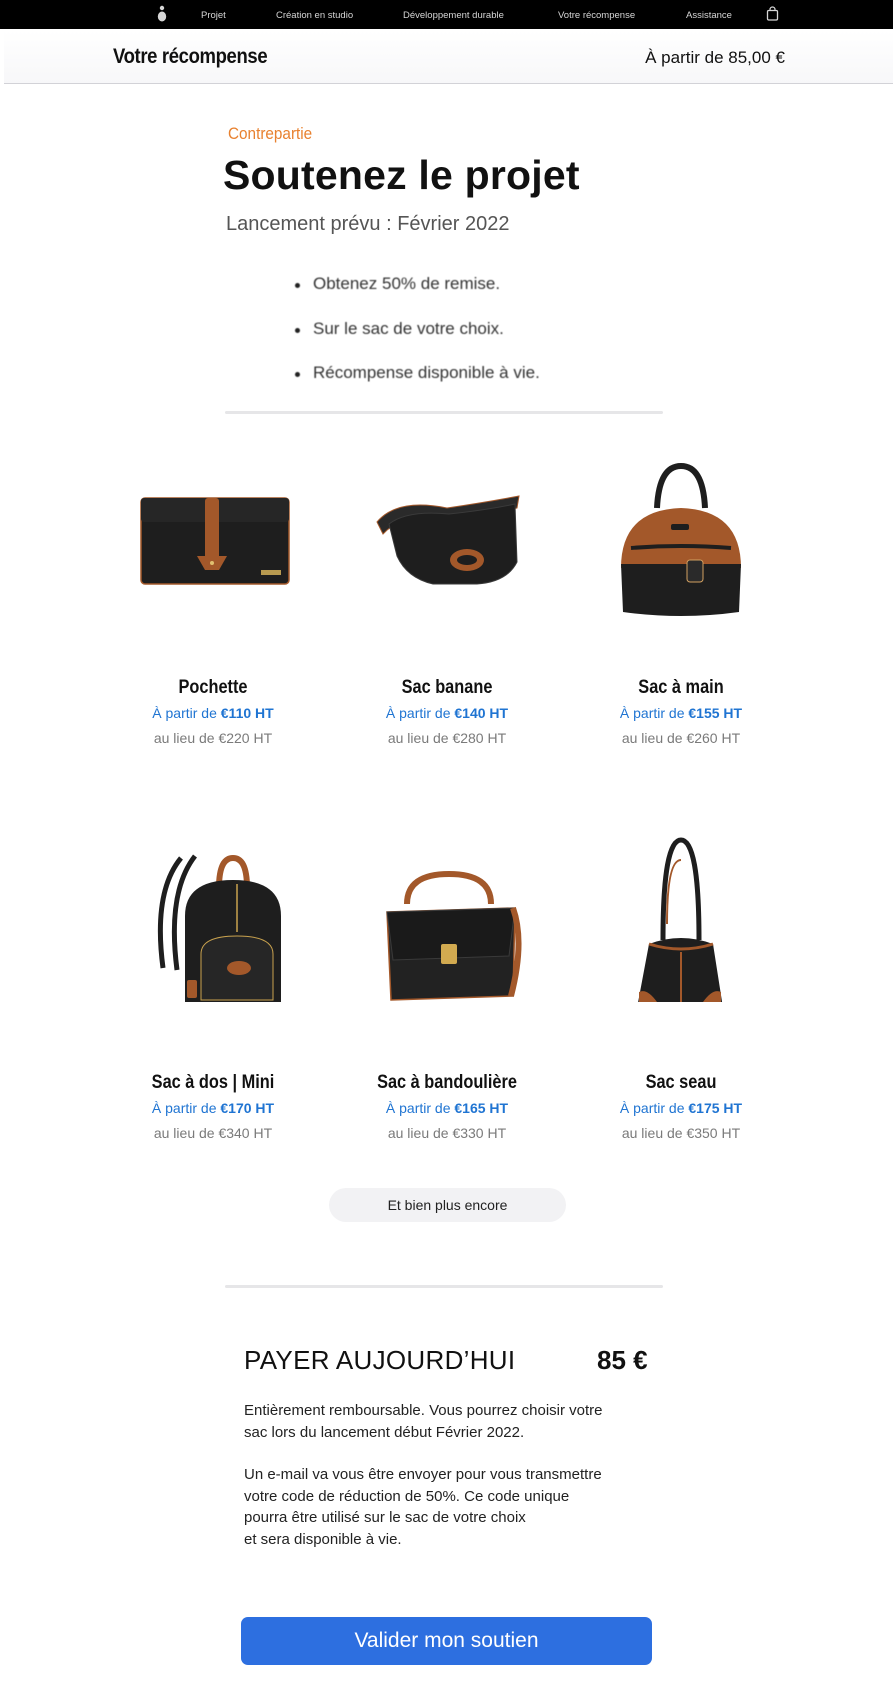 The height and width of the screenshot is (1691, 893). I want to click on page-title: Soutenez le projet, so click(401, 175).